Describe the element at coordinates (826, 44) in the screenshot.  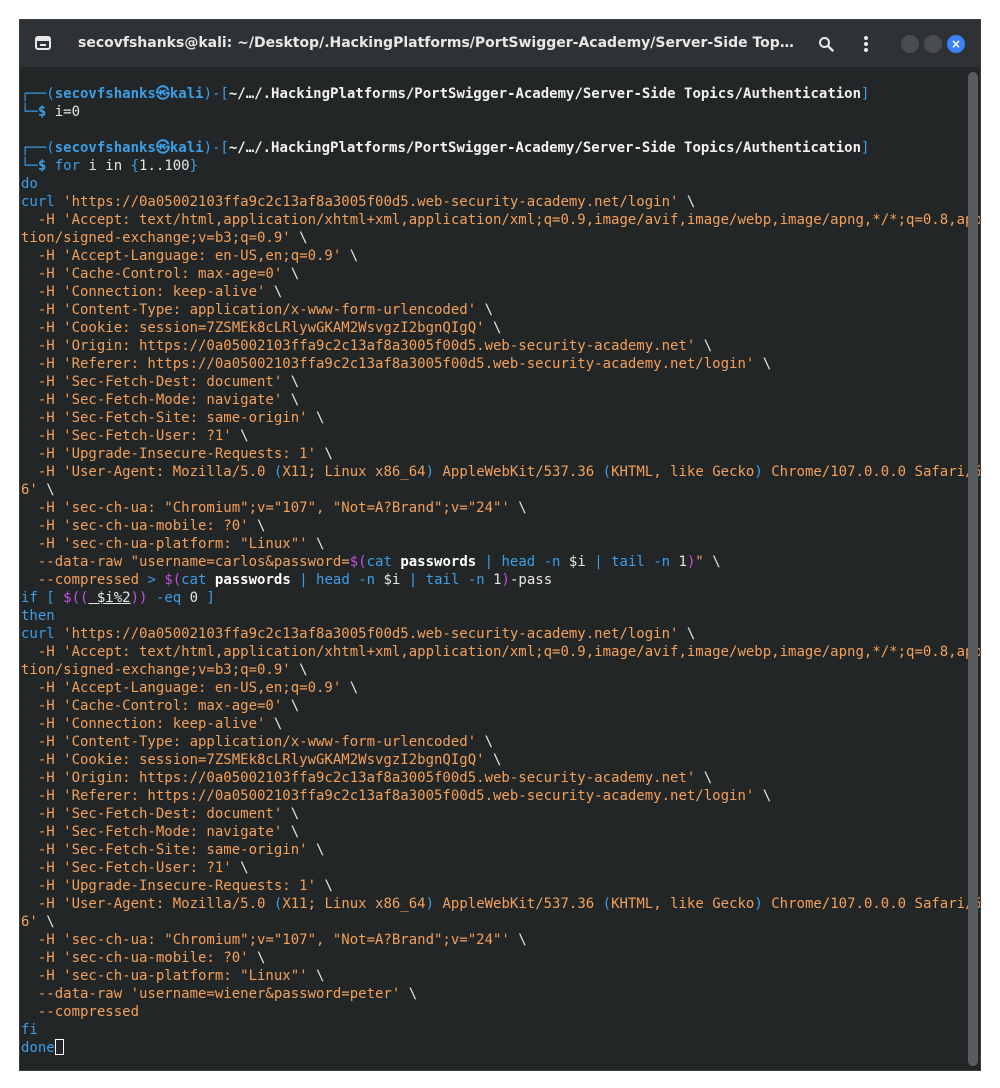
I see `search-icon` at that location.